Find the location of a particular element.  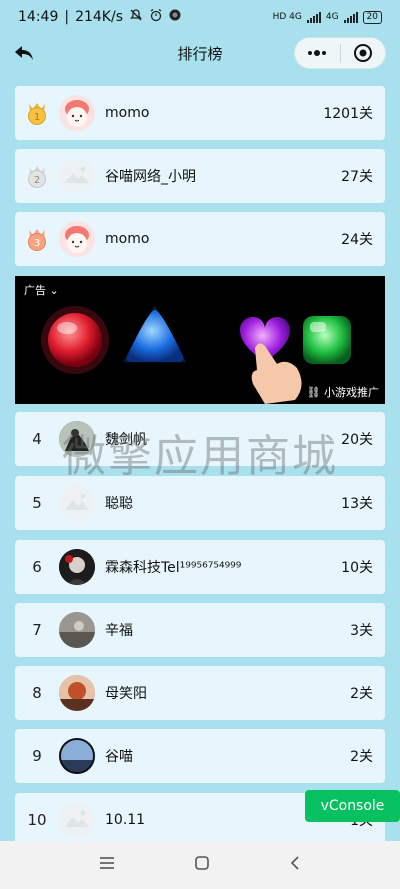

player-name: 辛福 is located at coordinates (119, 631).